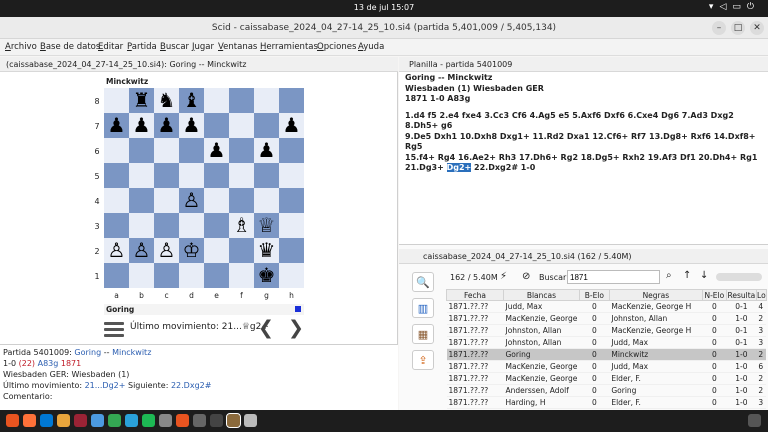 The height and width of the screenshot is (432, 768). I want to click on square-c6, so click(166, 150).